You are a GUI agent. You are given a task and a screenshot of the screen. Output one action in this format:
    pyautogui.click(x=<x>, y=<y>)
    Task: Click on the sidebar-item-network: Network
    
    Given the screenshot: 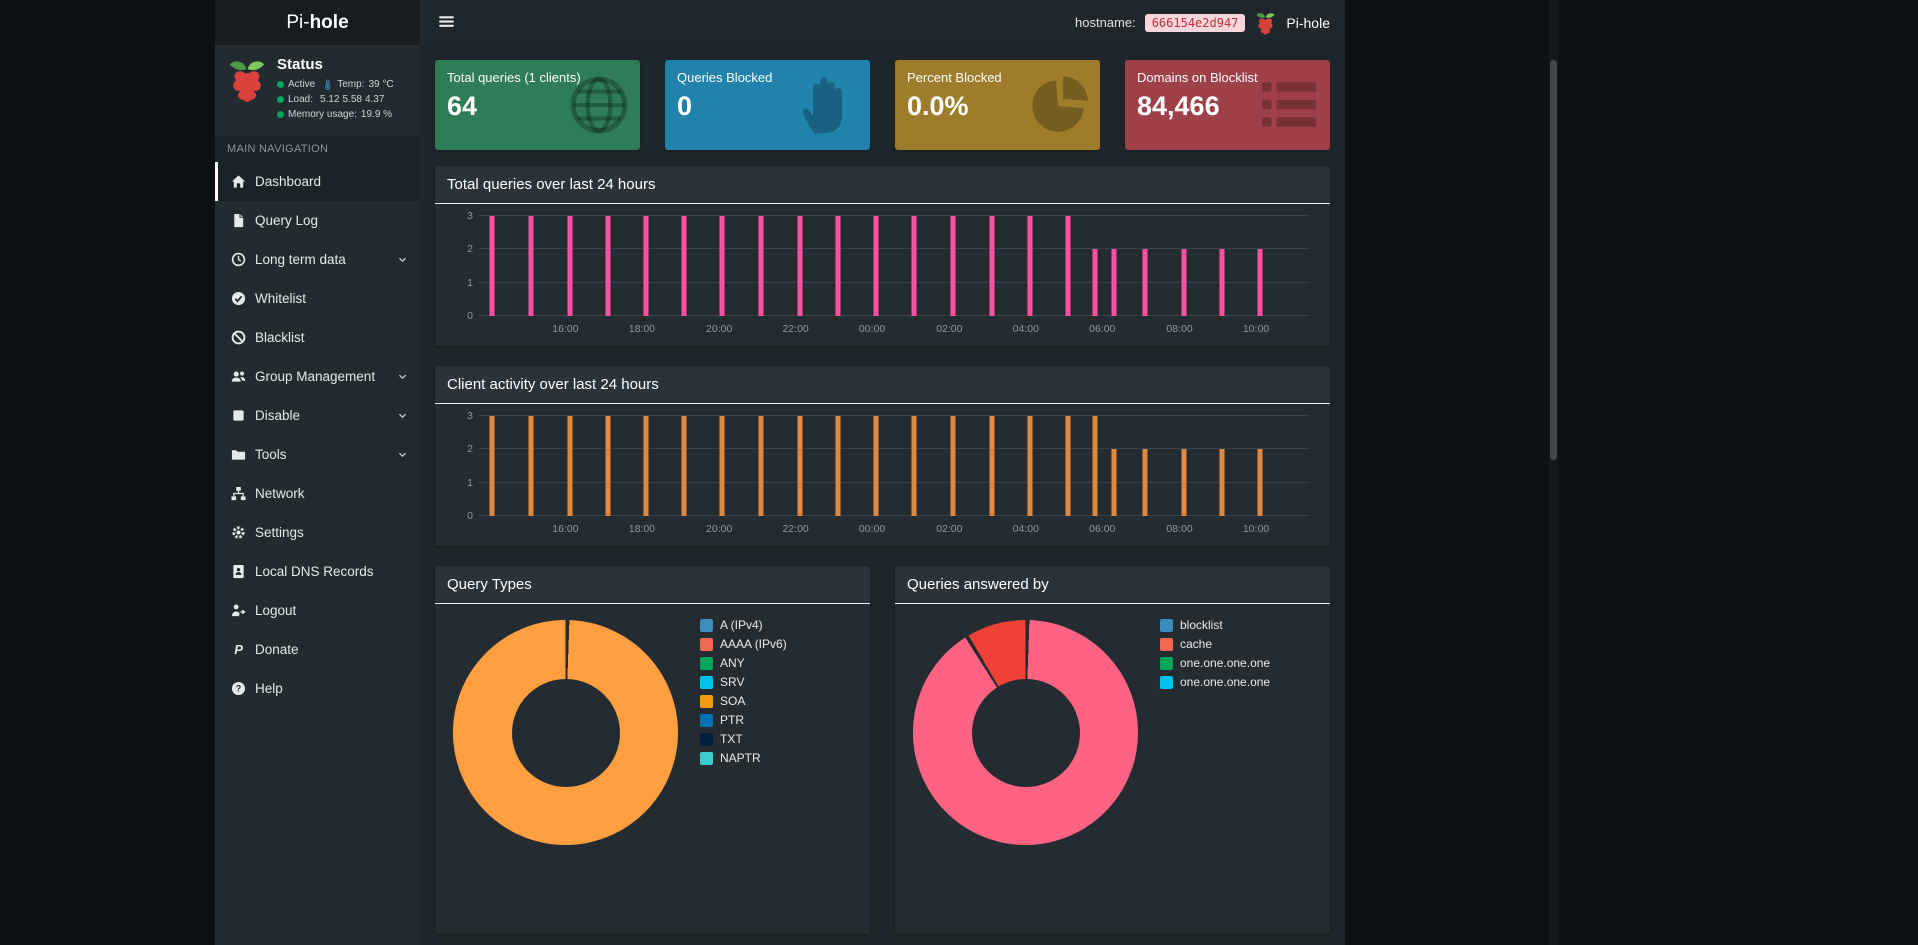 What is the action you would take?
    pyautogui.click(x=317, y=493)
    